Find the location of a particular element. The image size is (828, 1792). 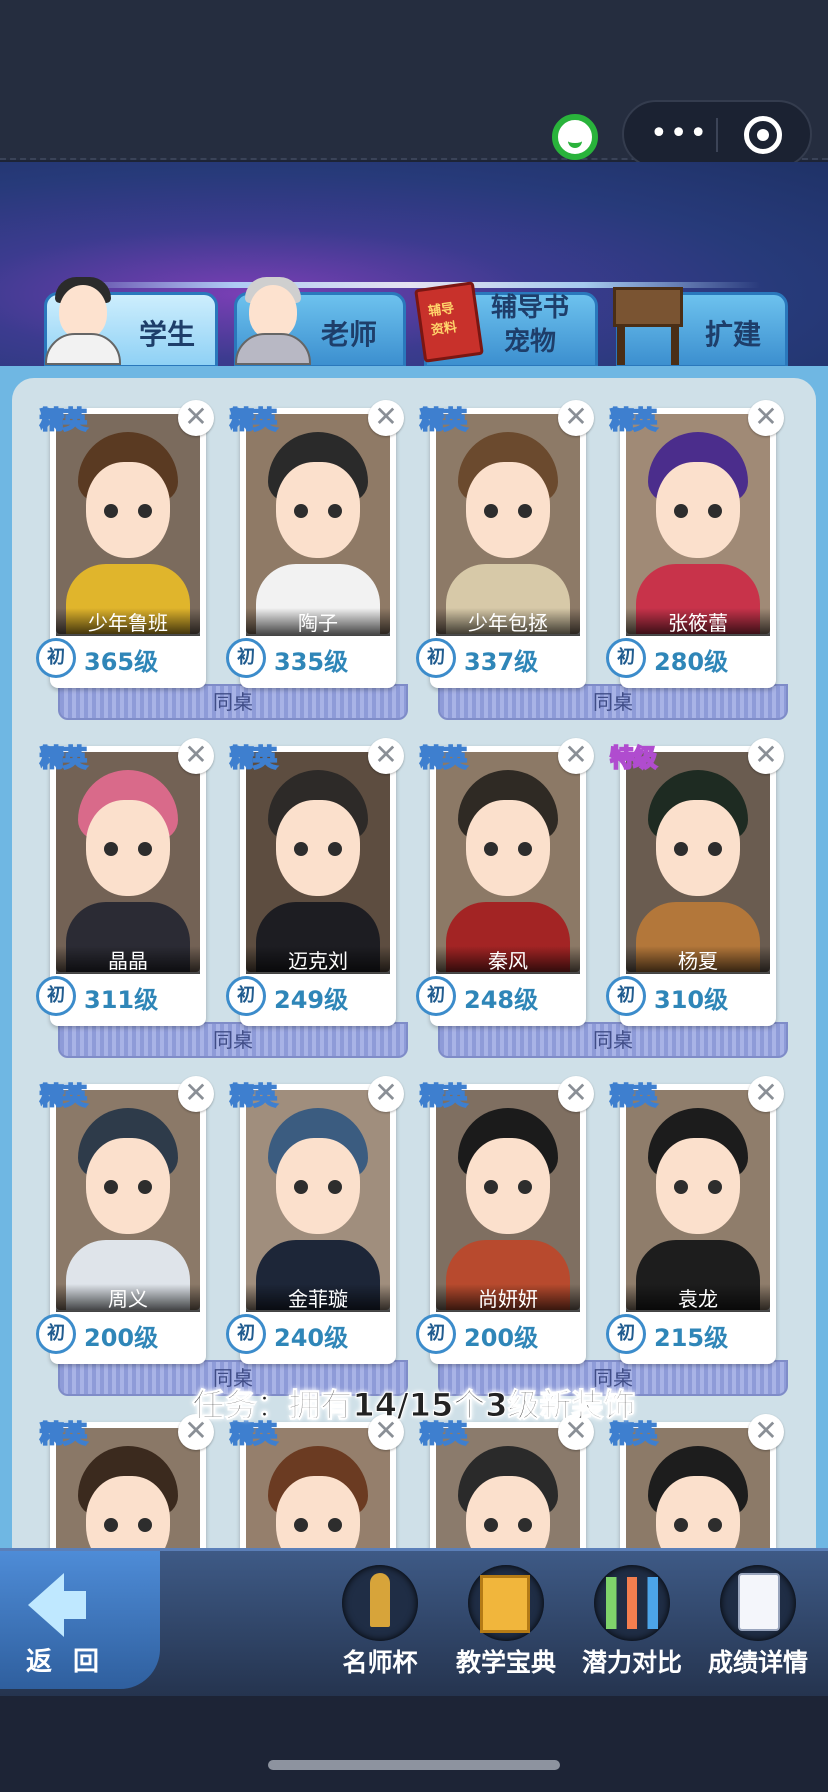

student-card: 精英 ✕ 迈克刘初 249级 is located at coordinates (315, 882).